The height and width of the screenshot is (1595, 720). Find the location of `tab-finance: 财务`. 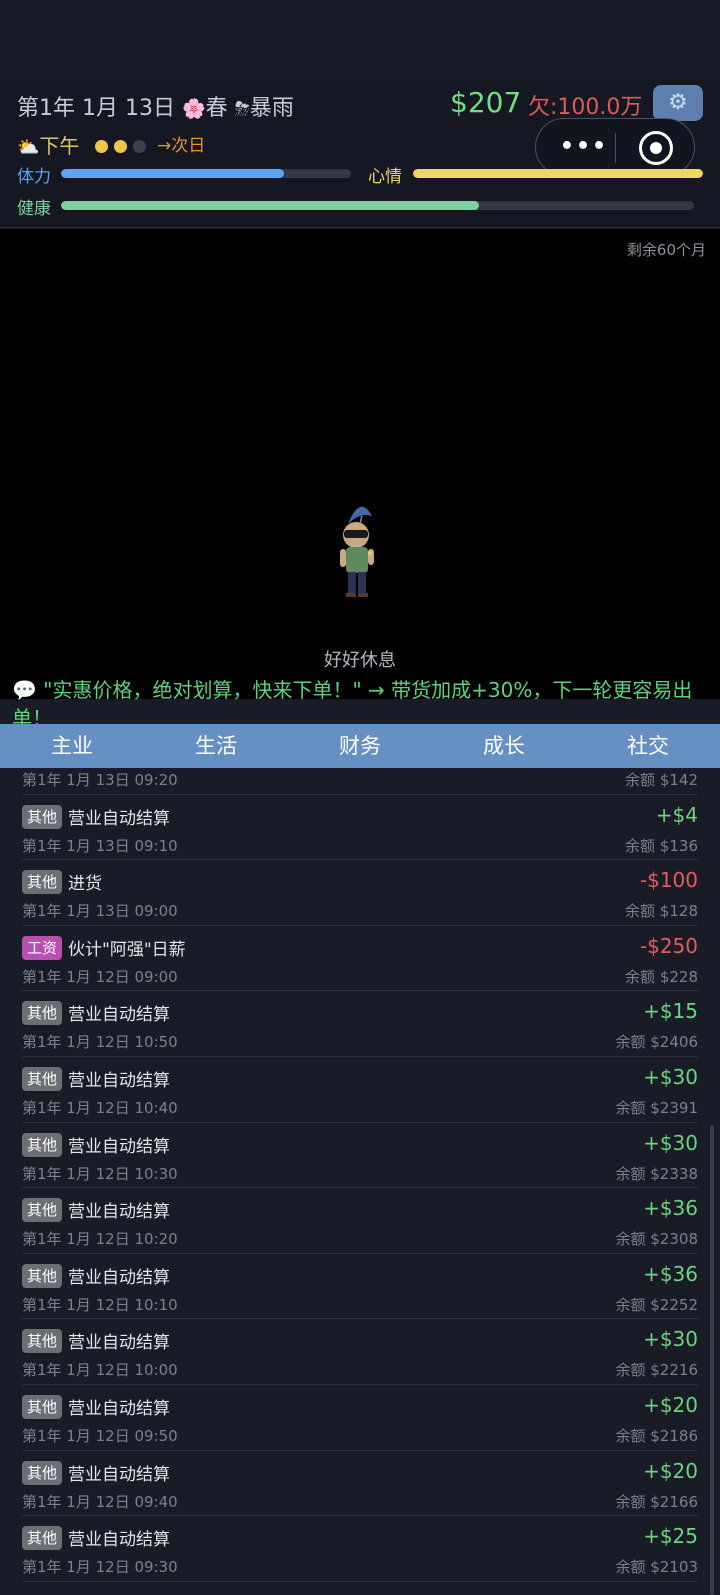

tab-finance: 财务 is located at coordinates (360, 746).